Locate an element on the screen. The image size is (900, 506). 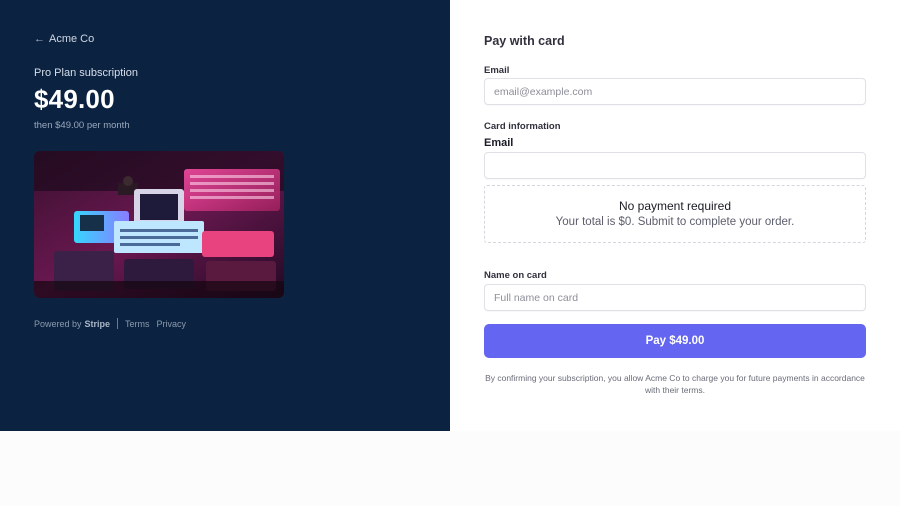
stripe-brand: Stripe is located at coordinates (98, 324).